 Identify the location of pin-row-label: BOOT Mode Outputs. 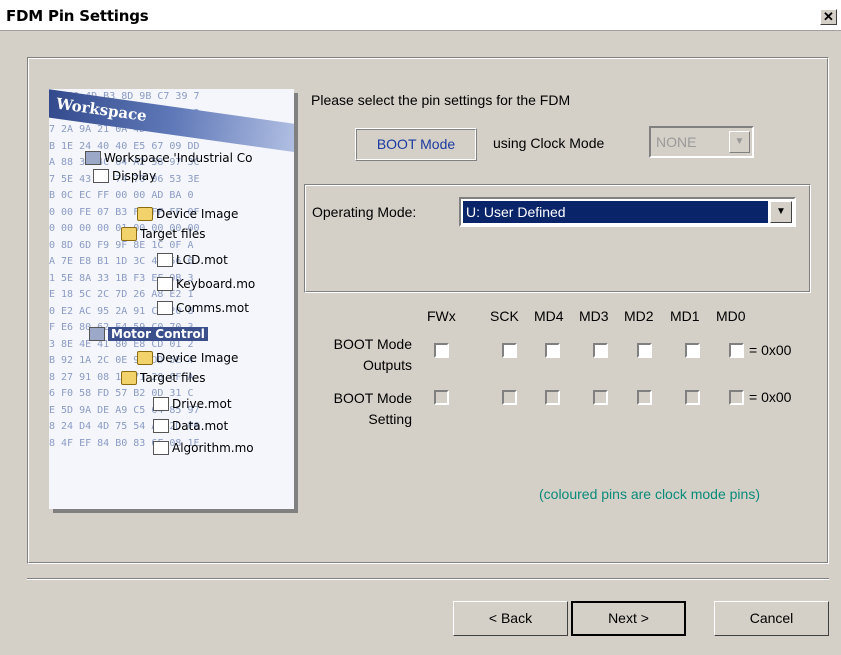
(372, 354).